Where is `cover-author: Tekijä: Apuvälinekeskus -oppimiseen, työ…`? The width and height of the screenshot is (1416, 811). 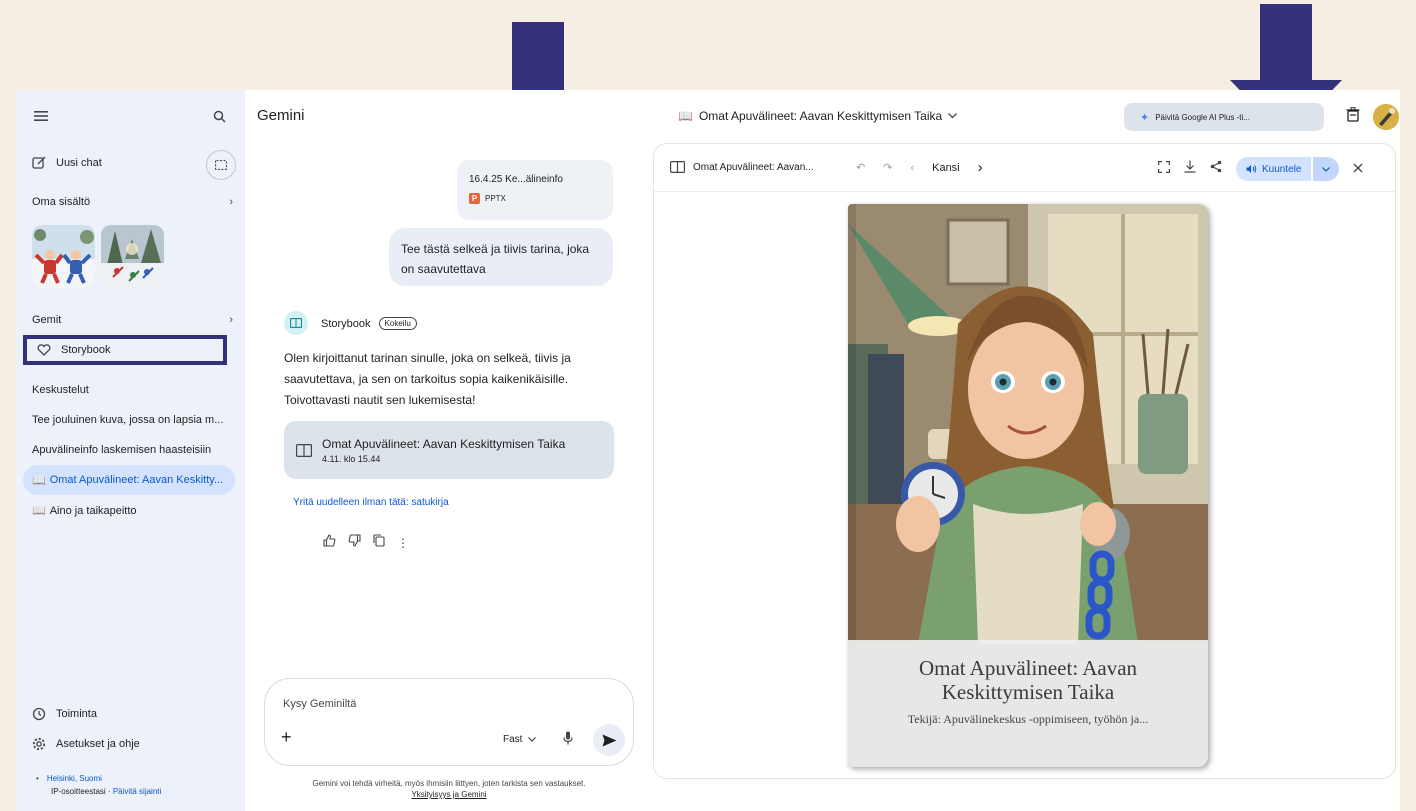
cover-author: Tekijä: Apuvälinekeskus -oppimiseen, työ… is located at coordinates (1028, 719).